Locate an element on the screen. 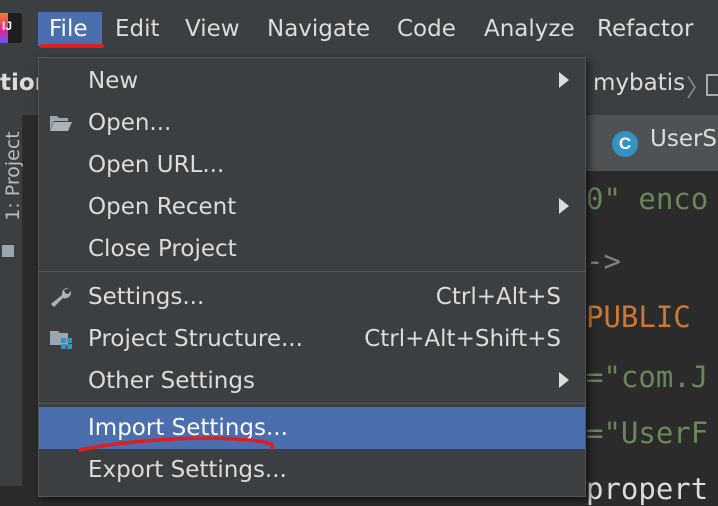 The image size is (718, 506). menu-item-shortcut: Ctrl+Alt+S is located at coordinates (498, 297).